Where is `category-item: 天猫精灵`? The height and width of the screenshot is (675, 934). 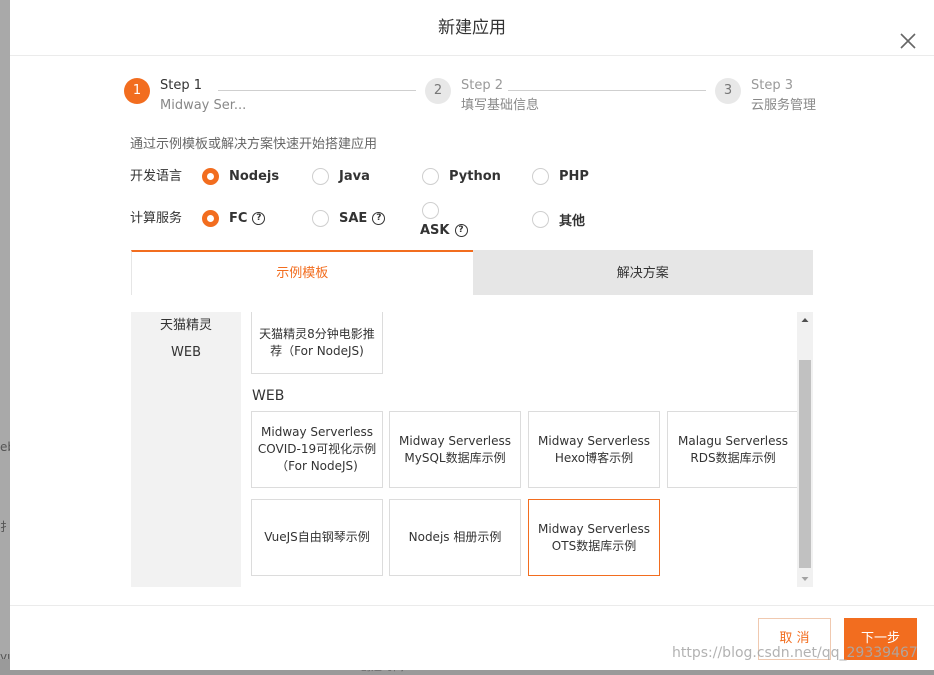
category-item: 天猫精灵 is located at coordinates (186, 325).